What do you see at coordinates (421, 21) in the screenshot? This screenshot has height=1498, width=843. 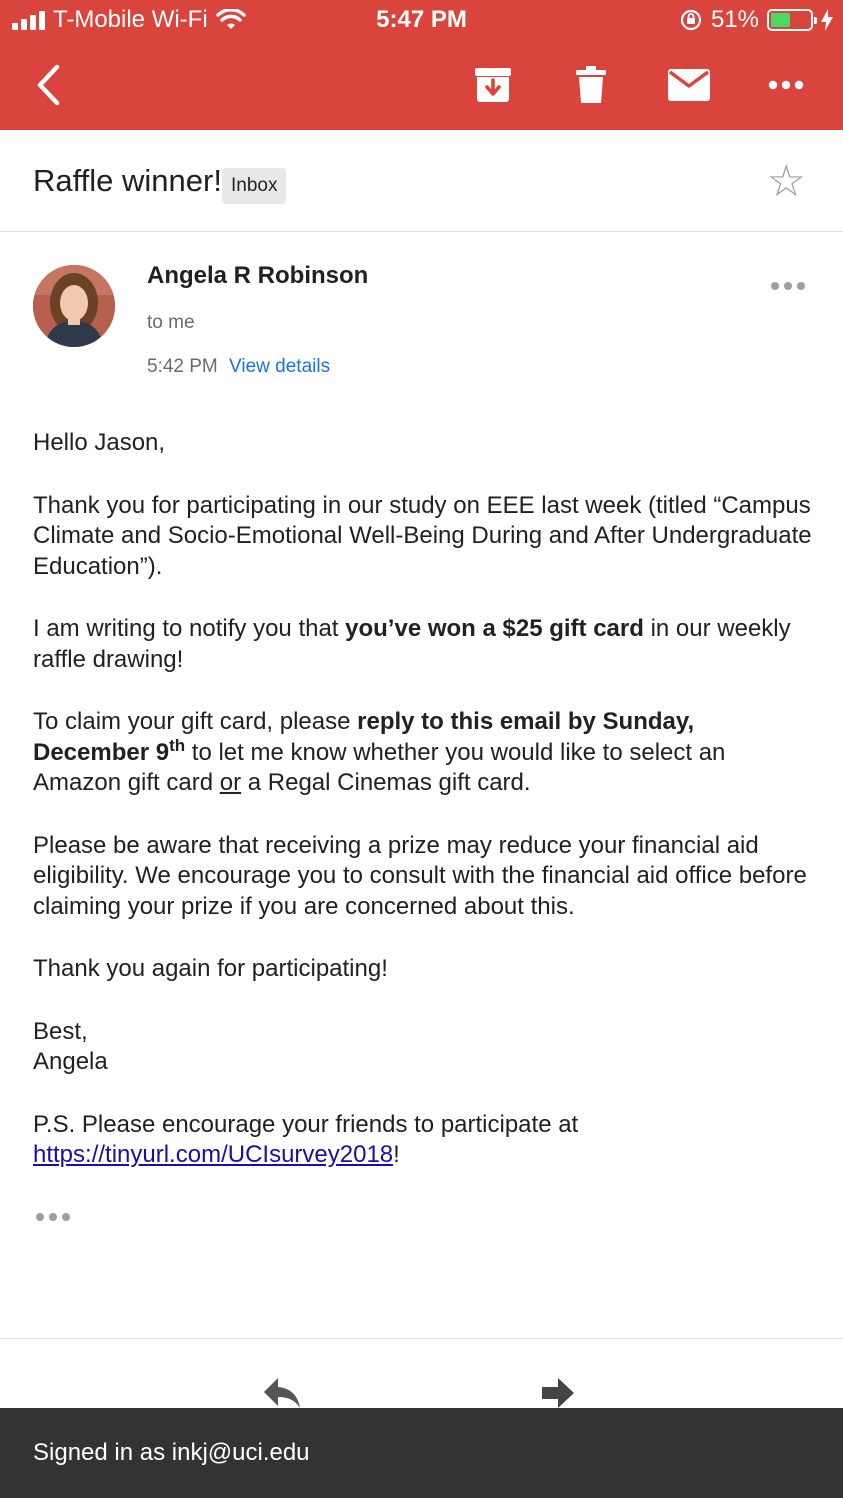 I see `status-bar: T-Mobile Wi-Fi 5:47 PM 51%` at bounding box center [421, 21].